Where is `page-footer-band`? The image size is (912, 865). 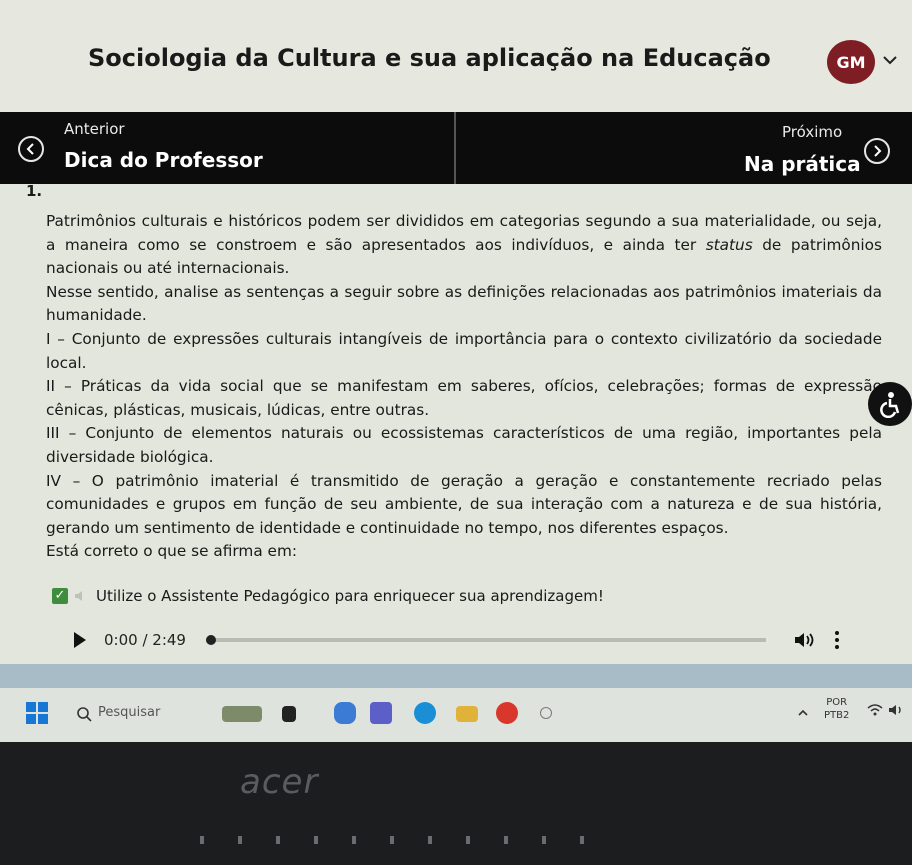
page-footer-band is located at coordinates (456, 676).